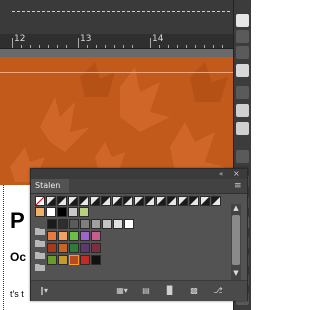 The height and width of the screenshot is (310, 320). I want to click on scroll-down-icon: ▼, so click(236, 273).